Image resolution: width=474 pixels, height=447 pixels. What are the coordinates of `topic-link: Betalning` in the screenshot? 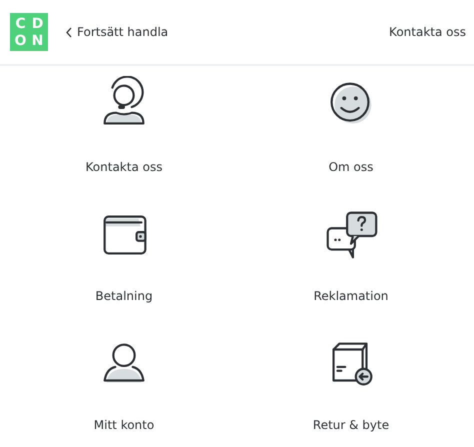 It's located at (124, 296).